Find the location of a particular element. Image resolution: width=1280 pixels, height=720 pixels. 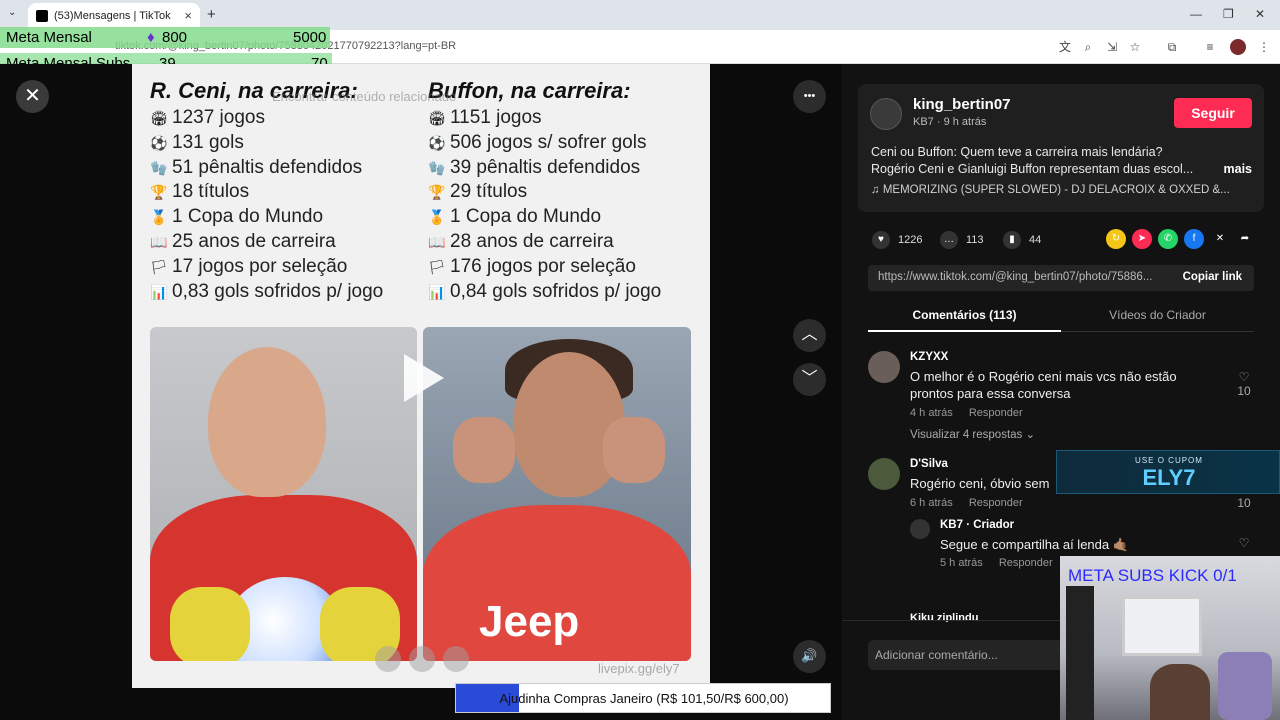

stat-row: 🧤 39 pênaltis defendidos is located at coordinates (544, 168).